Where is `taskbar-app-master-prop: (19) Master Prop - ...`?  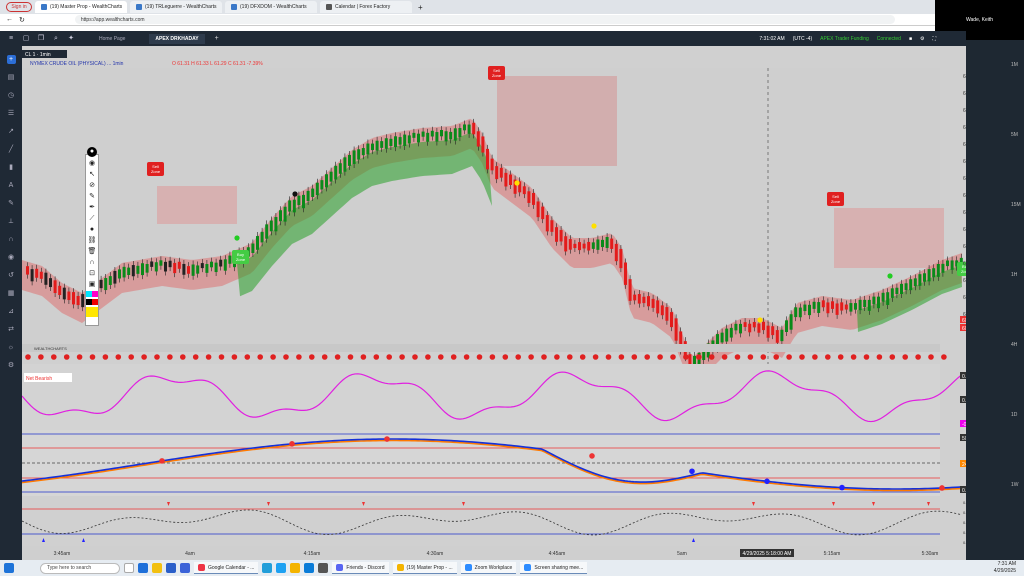
taskbar-app-master-prop: (19) Master Prop - ... is located at coordinates (424, 568).